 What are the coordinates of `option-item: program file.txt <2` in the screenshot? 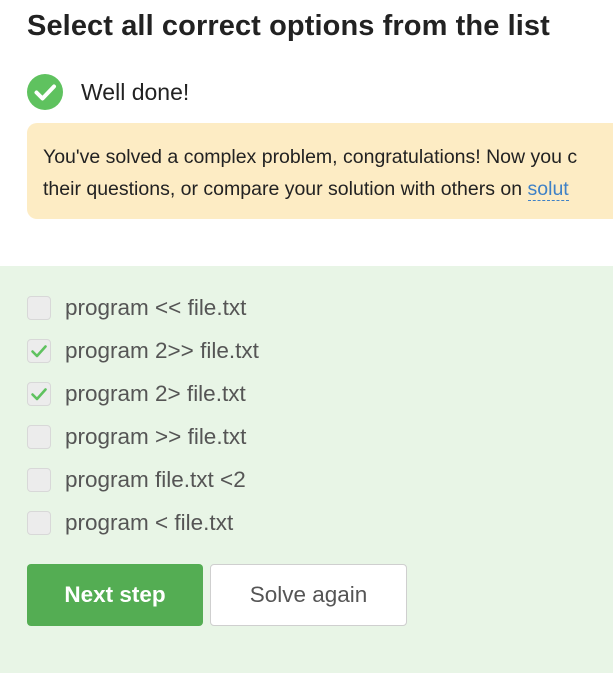 It's located at (143, 479).